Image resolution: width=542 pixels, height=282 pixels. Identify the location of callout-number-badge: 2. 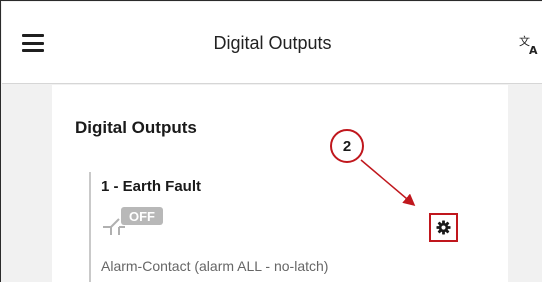
(347, 146).